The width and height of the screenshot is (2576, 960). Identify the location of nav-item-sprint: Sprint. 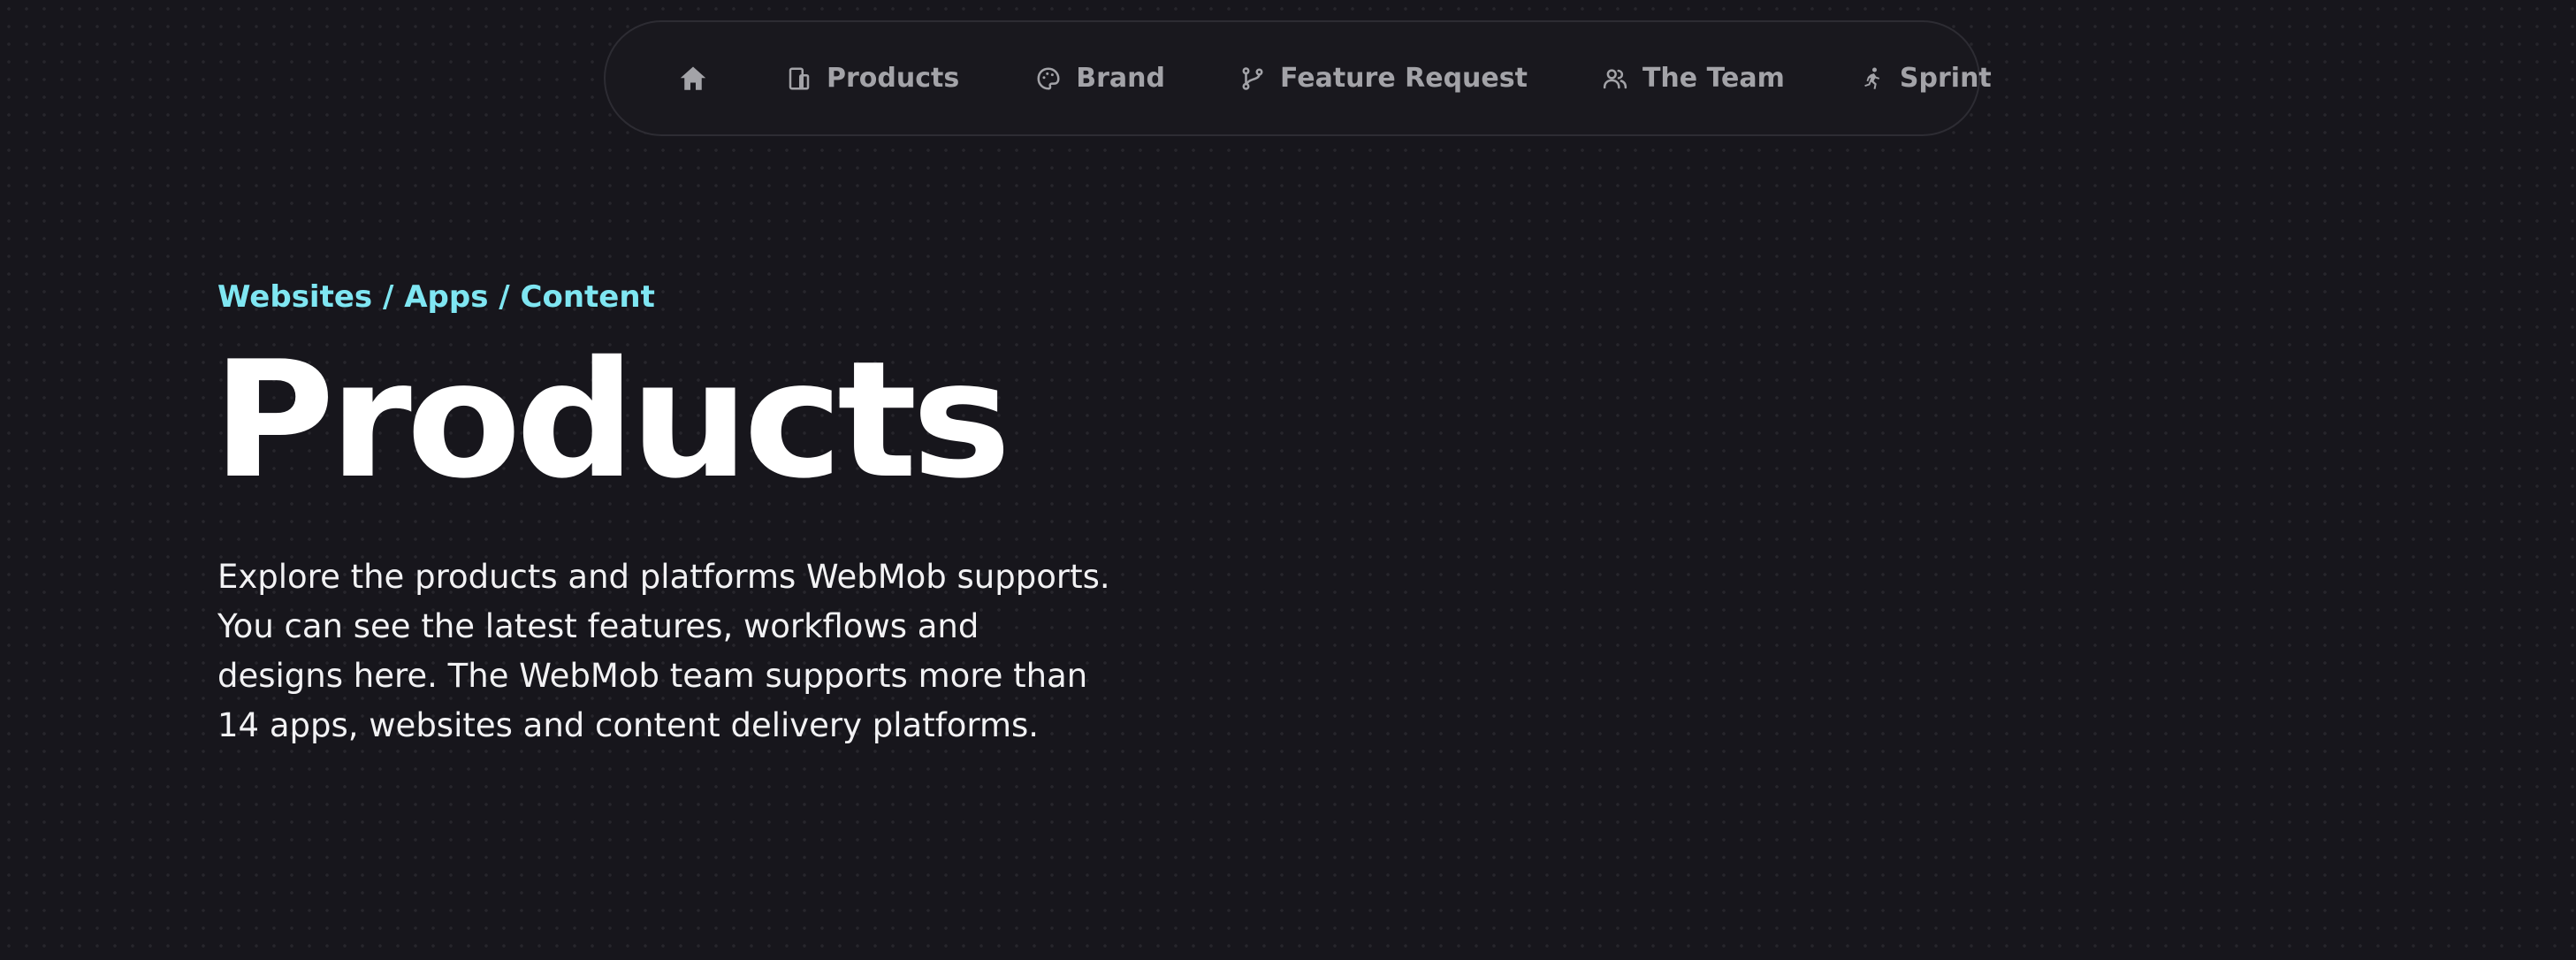
(1924, 78).